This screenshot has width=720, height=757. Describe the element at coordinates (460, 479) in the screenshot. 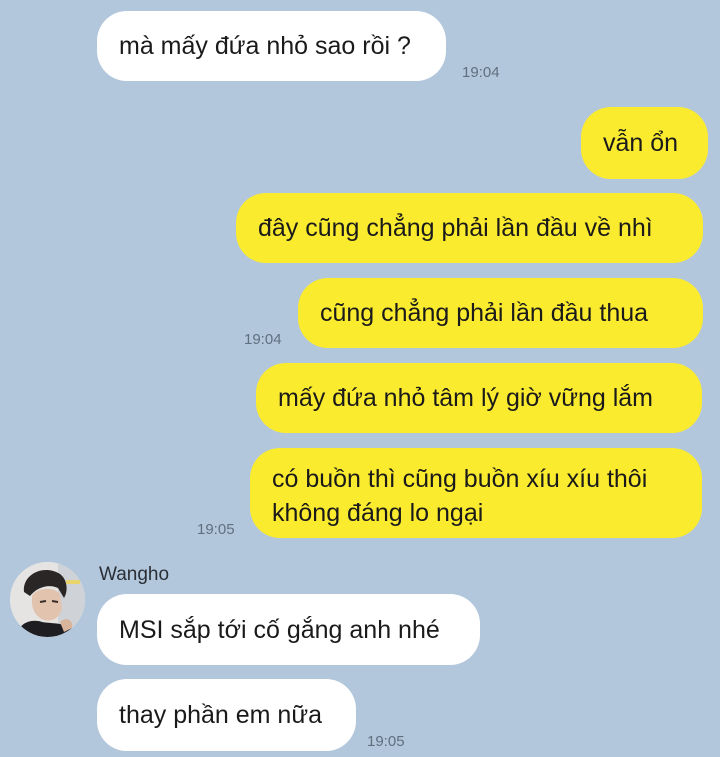

I see `message-line: có buồn thì cũng buồn xíu xíu thôi` at that location.